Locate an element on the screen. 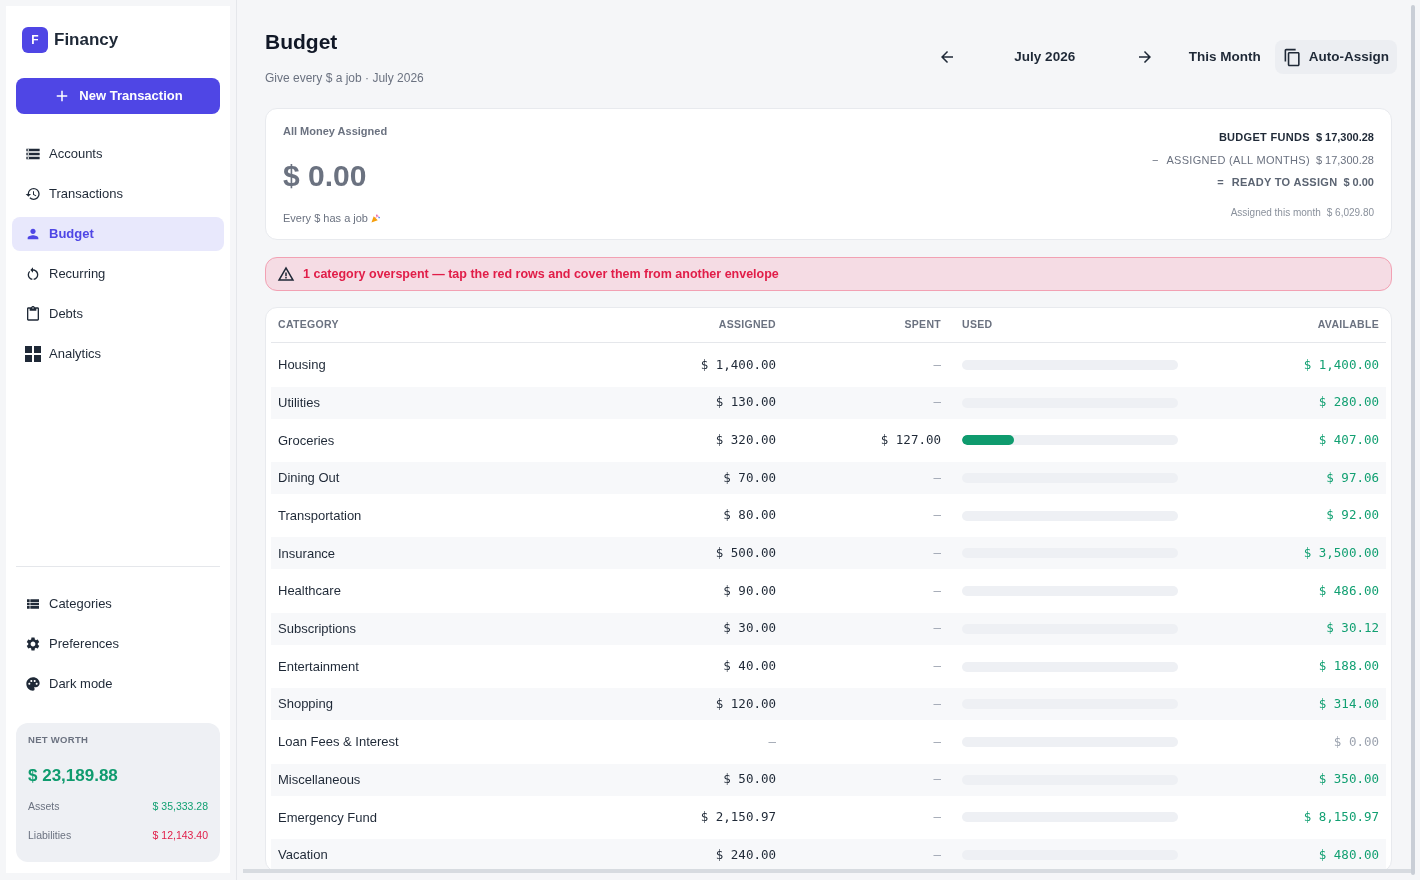 The height and width of the screenshot is (880, 1420). assigned-amount: $ 70.00 is located at coordinates (749, 477).